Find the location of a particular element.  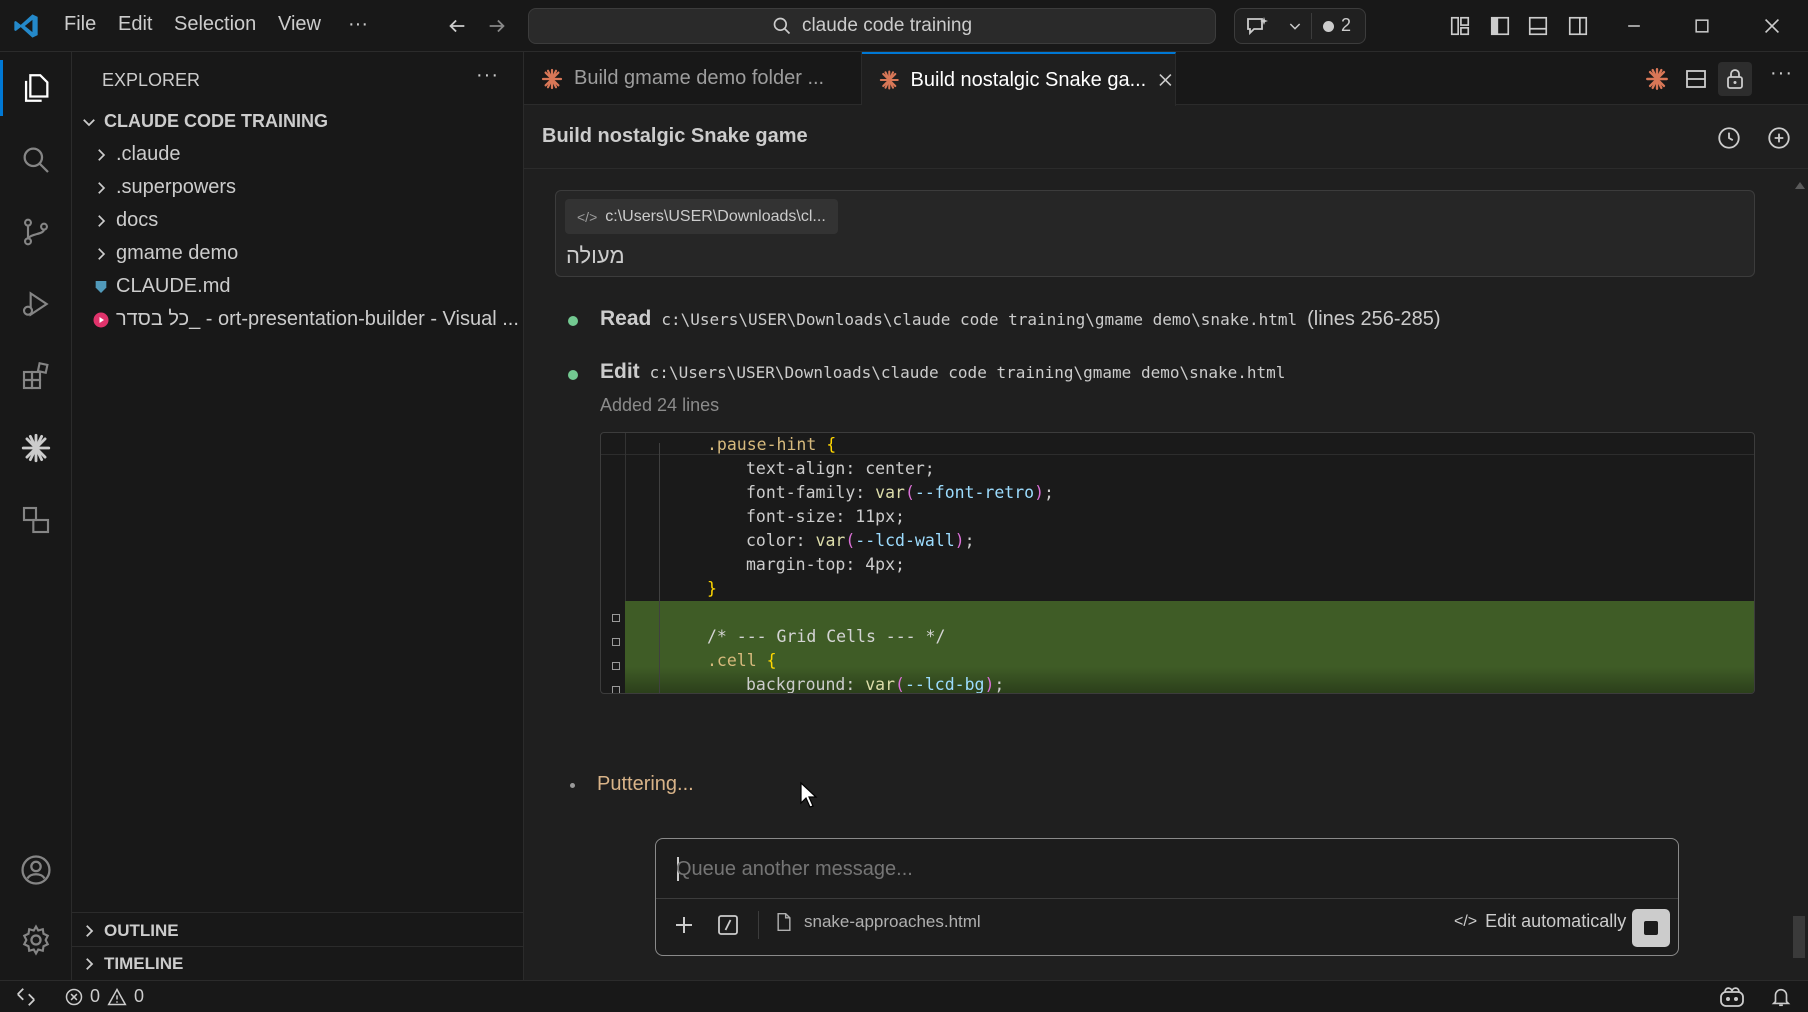

claude-action-icon is located at coordinates (1657, 79).